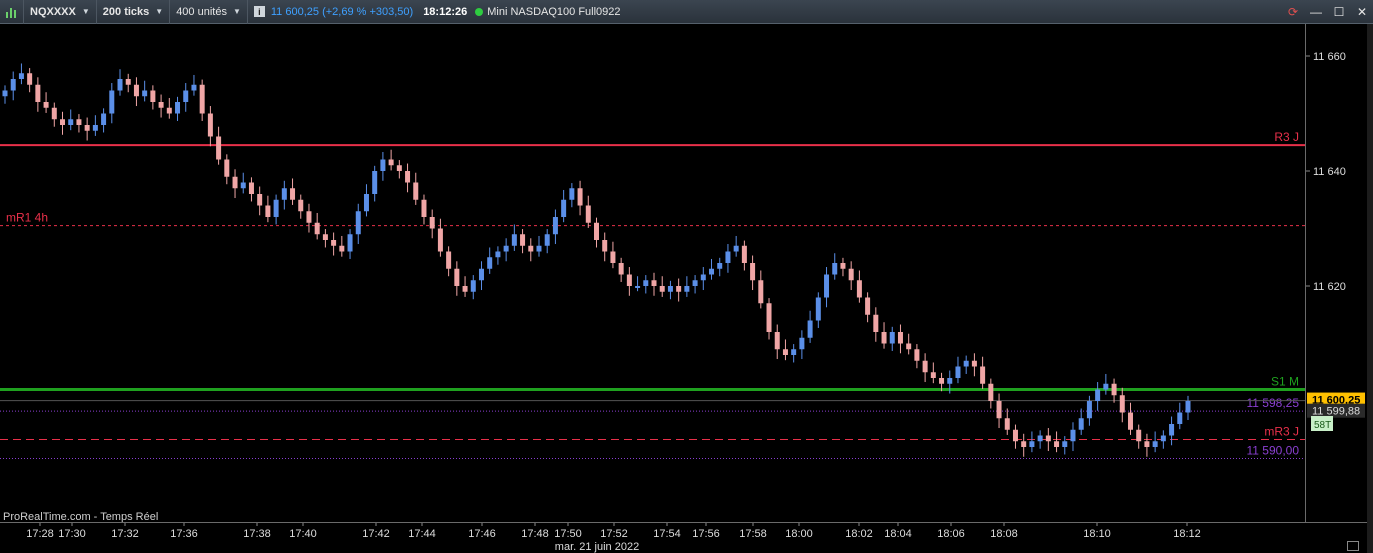 Image resolution: width=1373 pixels, height=553 pixels. What do you see at coordinates (209, 12) in the screenshot?
I see `units-selector: 400 unités ▼` at bounding box center [209, 12].